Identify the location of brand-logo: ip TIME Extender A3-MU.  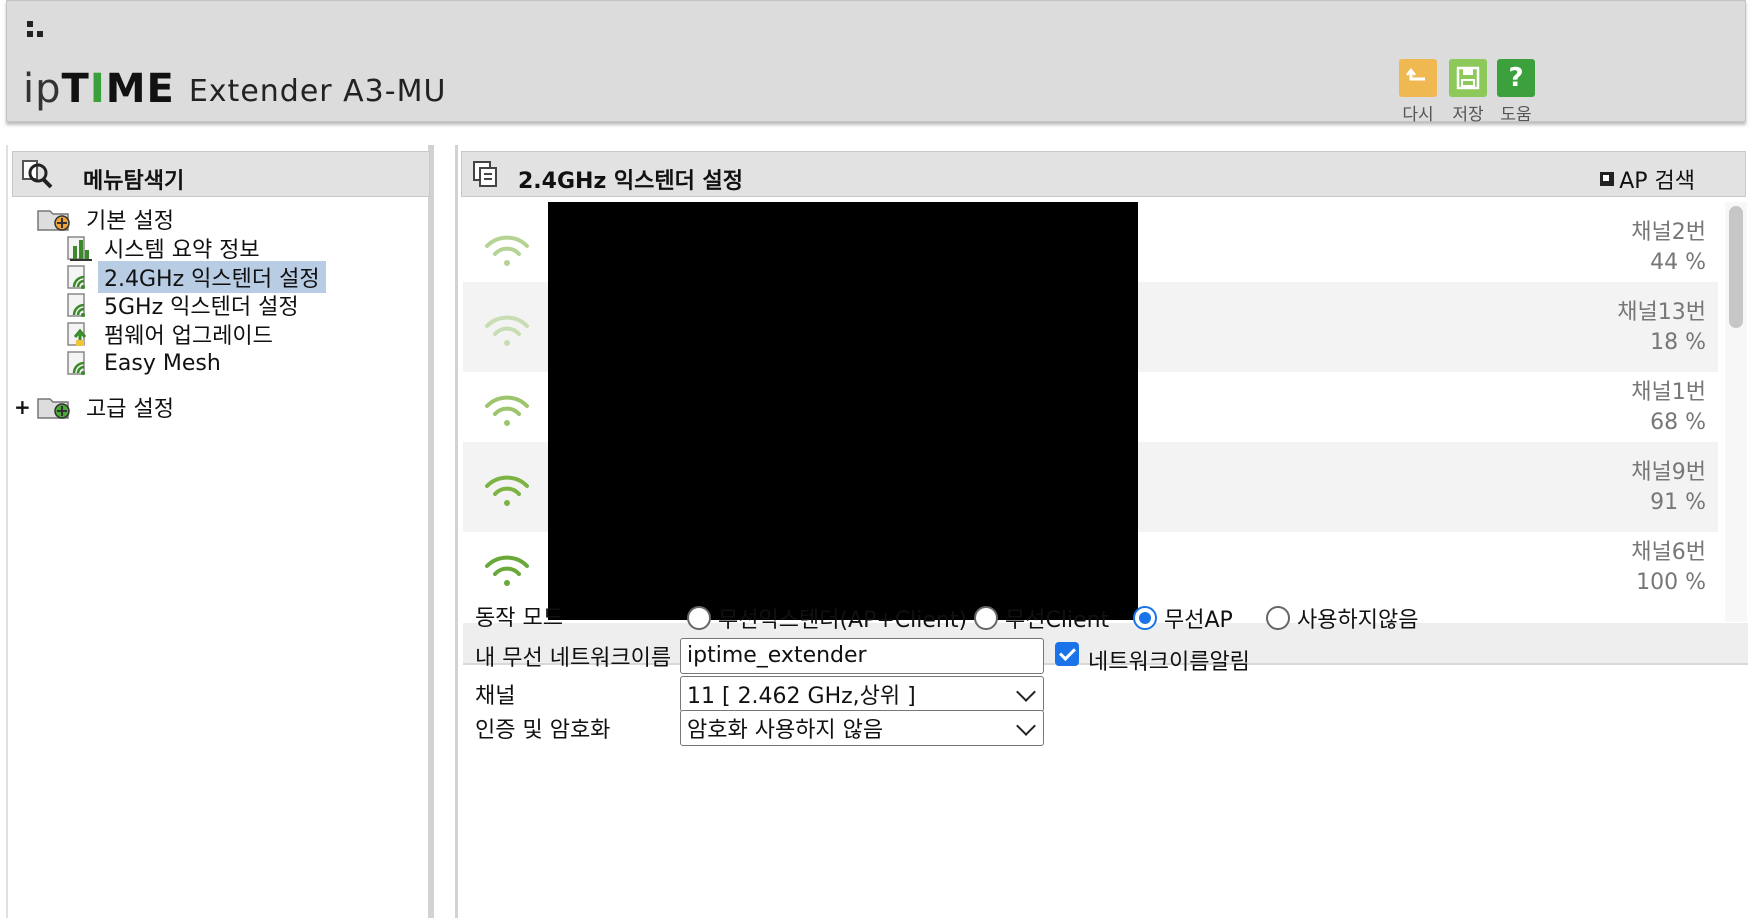
(235, 89).